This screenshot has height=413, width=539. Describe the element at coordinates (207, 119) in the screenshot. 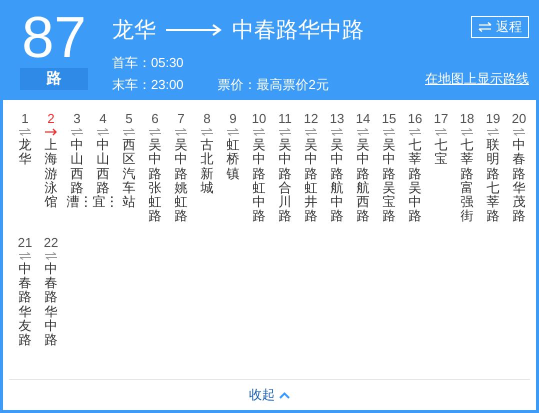

I see `stop-number: 8` at that location.